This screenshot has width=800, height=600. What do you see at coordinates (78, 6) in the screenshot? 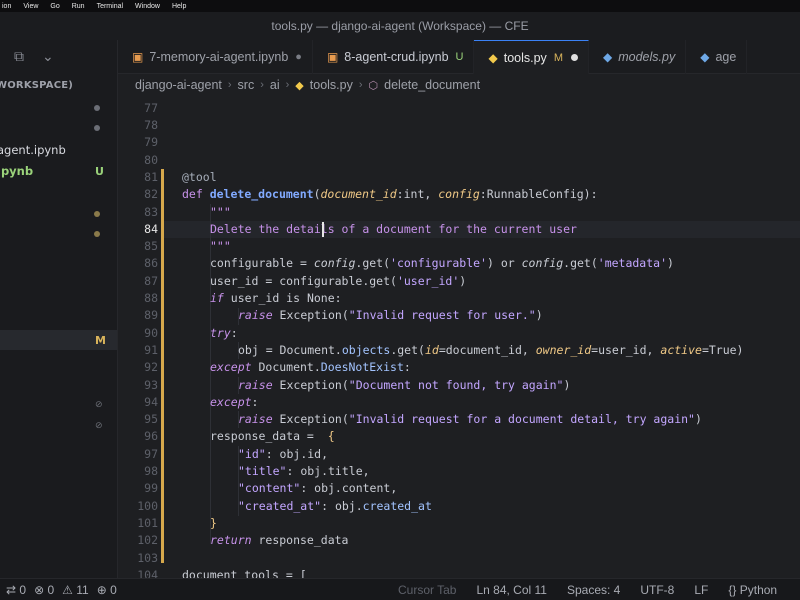
I see `menu-item-run: Run` at bounding box center [78, 6].